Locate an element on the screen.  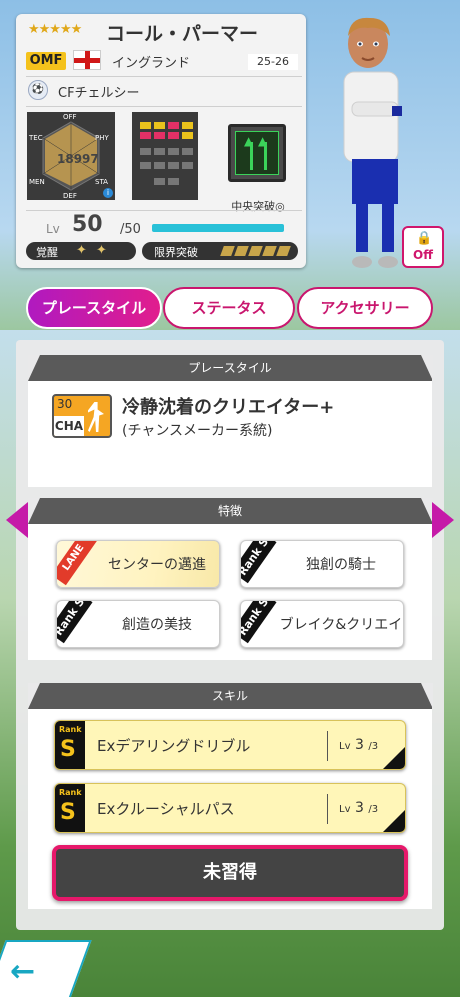
stat-label-tec: TEC is located at coordinates (36, 138).